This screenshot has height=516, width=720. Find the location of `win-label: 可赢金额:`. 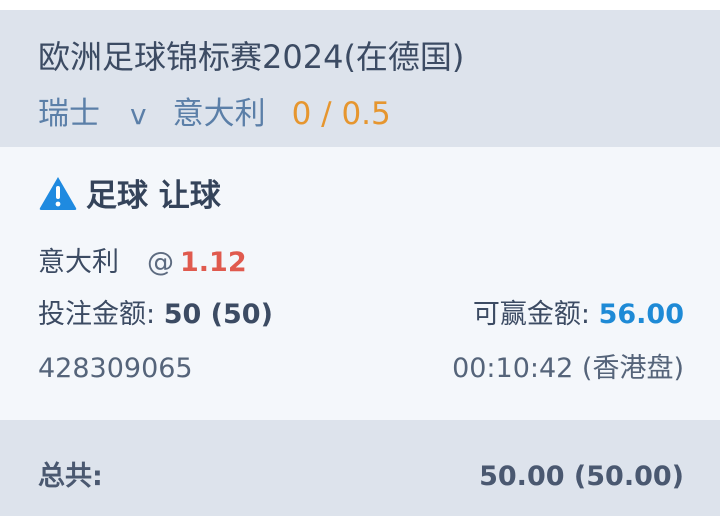

win-label: 可赢金额: is located at coordinates (531, 314).